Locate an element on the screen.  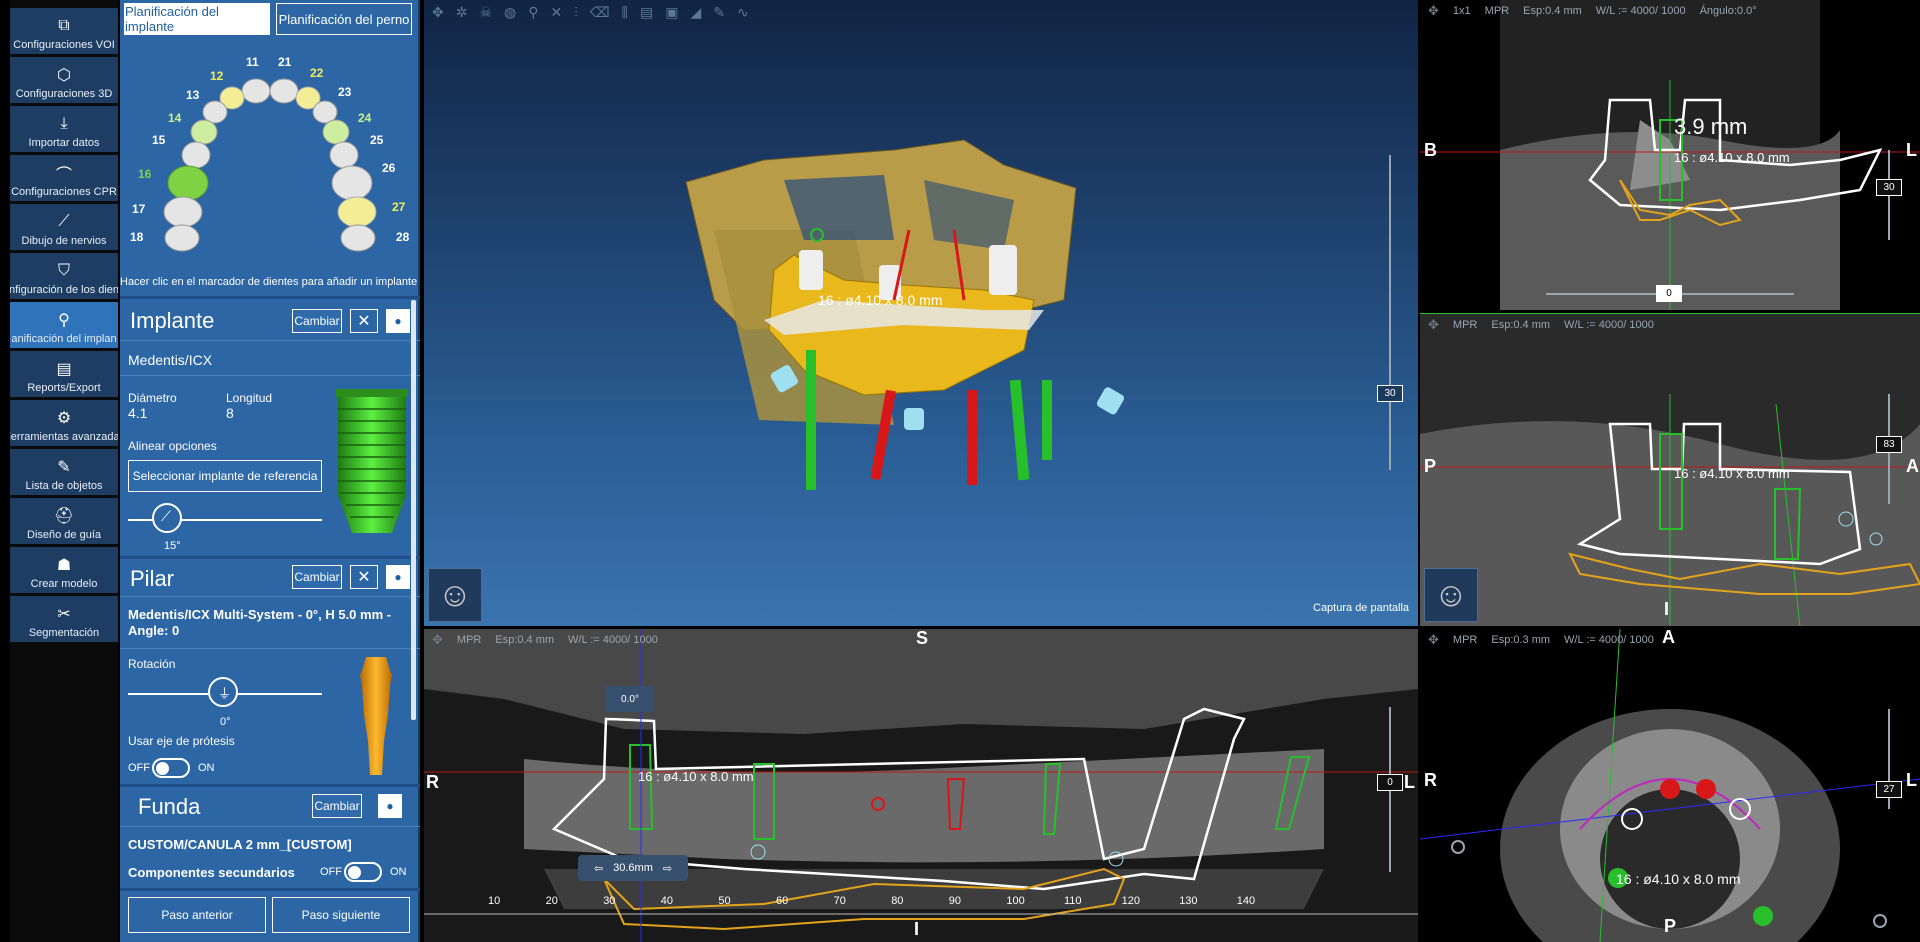
toolbar-item: ⚙ lerramientas avanzada is located at coordinates (64, 423).